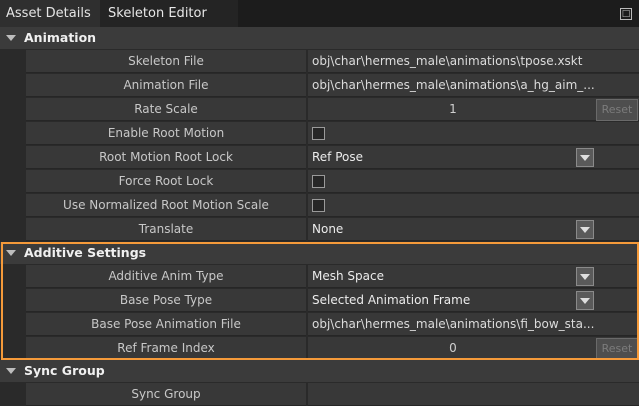 This screenshot has height=406, width=639. Describe the element at coordinates (166, 394) in the screenshot. I see `property-label: Sync Group` at that location.